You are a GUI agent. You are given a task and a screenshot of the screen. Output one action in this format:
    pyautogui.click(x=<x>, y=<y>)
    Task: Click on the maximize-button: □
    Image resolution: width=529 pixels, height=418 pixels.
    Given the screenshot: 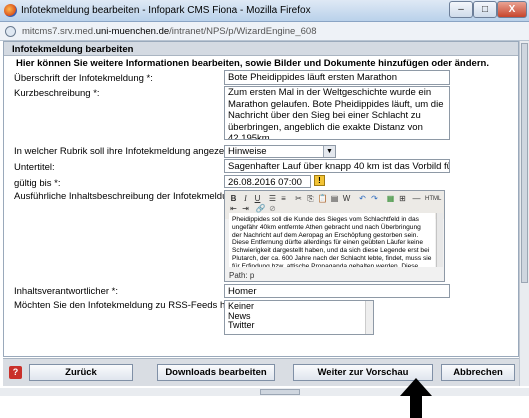 What is the action you would take?
    pyautogui.click(x=485, y=9)
    